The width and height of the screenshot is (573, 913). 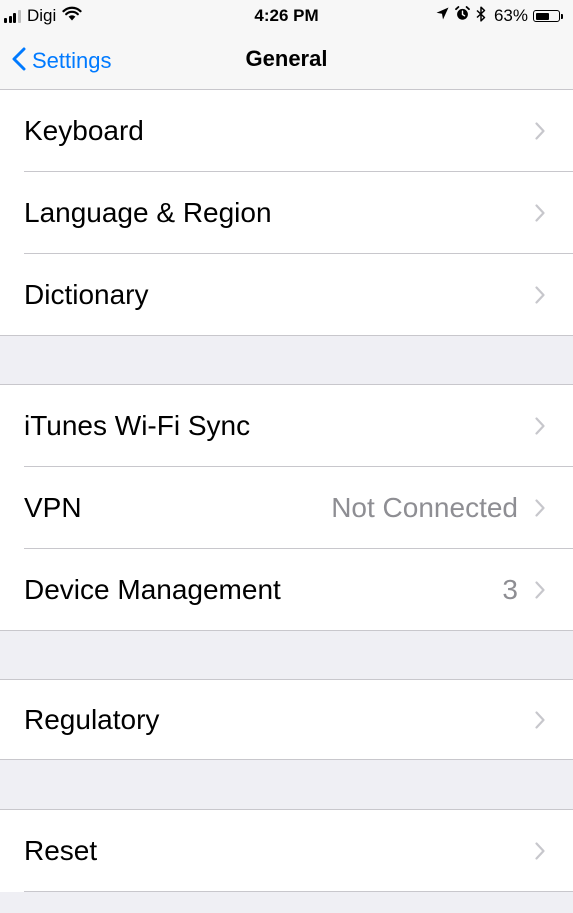 What do you see at coordinates (53, 507) in the screenshot?
I see `row-label: VPN` at bounding box center [53, 507].